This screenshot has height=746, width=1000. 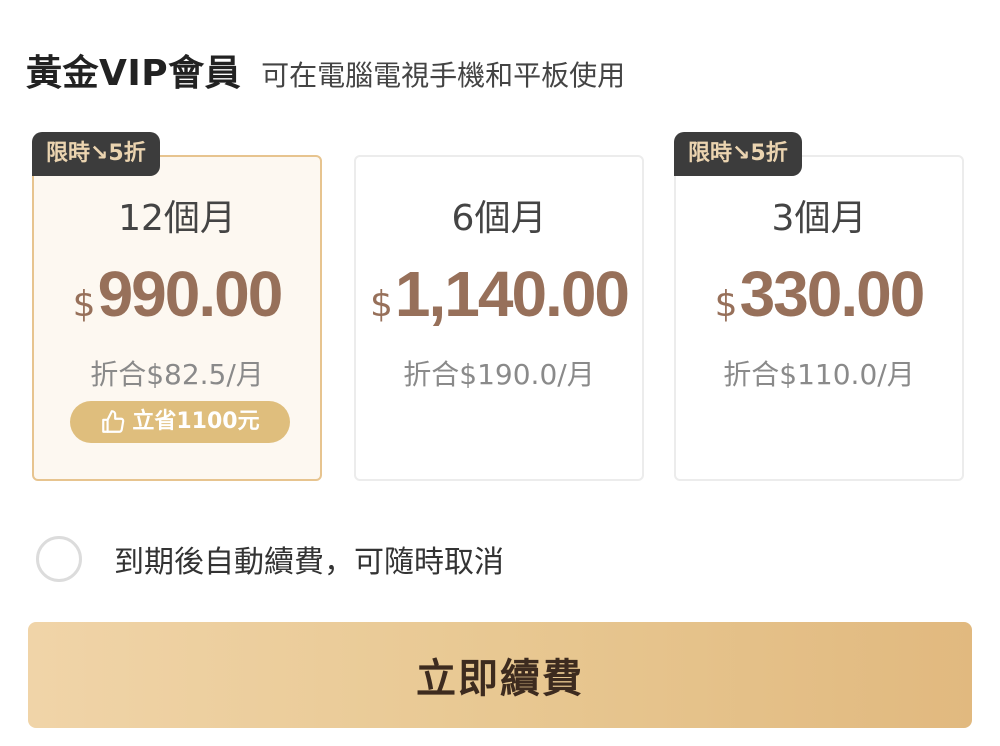 I want to click on savings-badge: 立省1100元, so click(x=180, y=422).